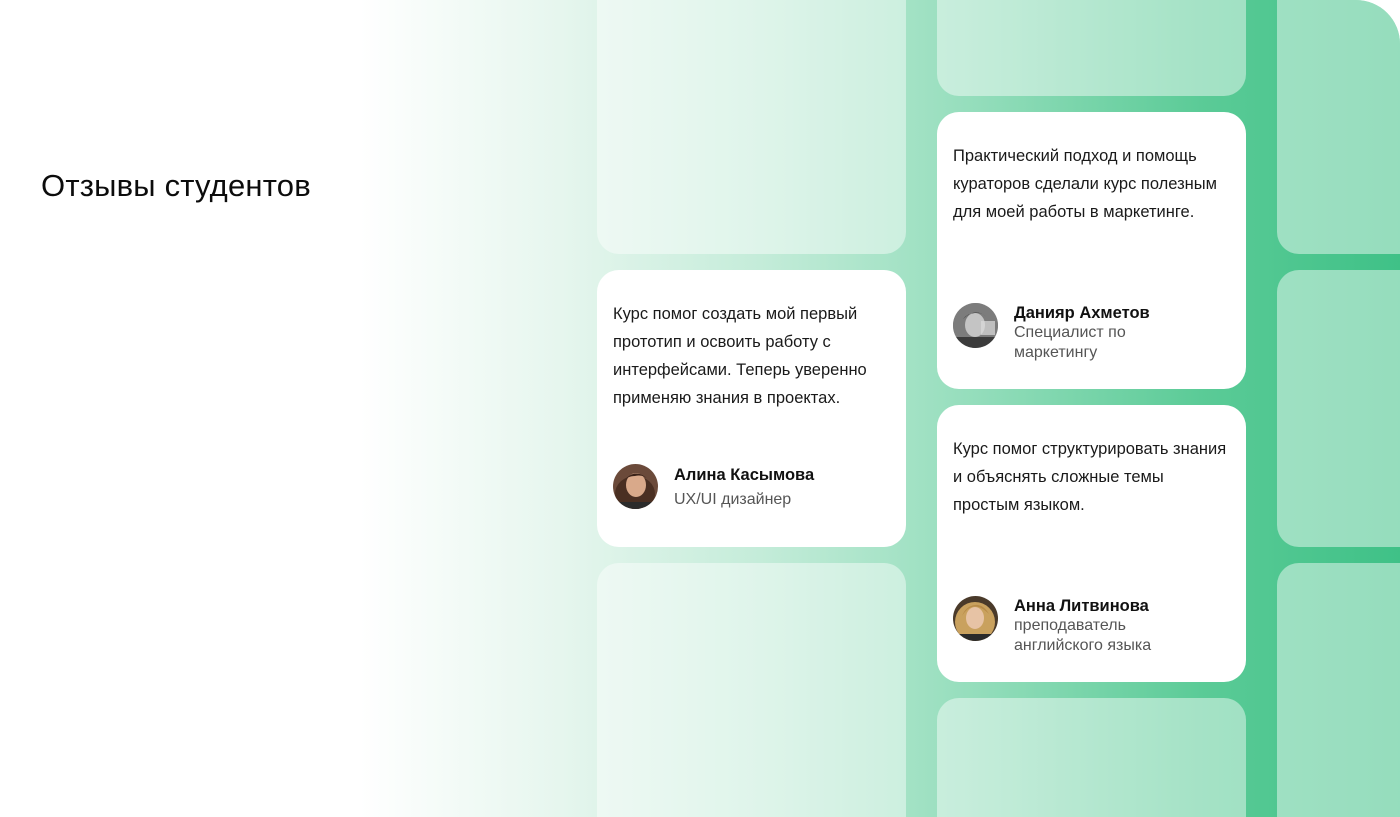  Describe the element at coordinates (1082, 313) in the screenshot. I see `author-name: Данияр Ахметов` at that location.